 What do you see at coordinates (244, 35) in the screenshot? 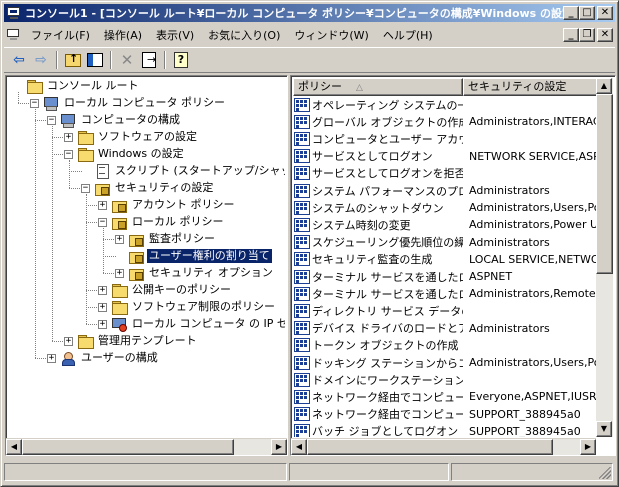
I see `menu-favorites: お気に入り(O)` at bounding box center [244, 35].